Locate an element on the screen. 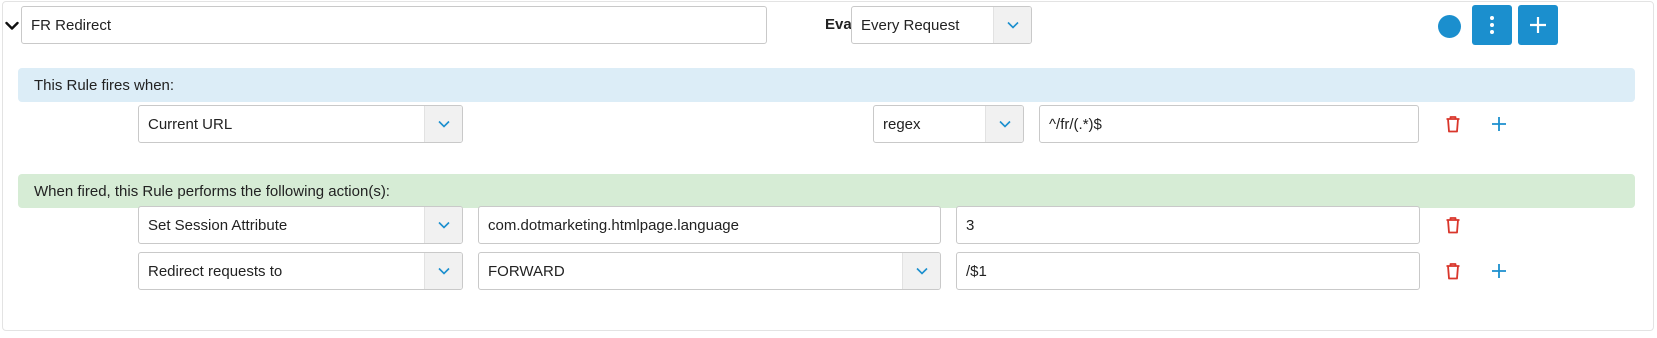 Image resolution: width=1657 pixels, height=338 pixels. add-rule-button is located at coordinates (1538, 25).